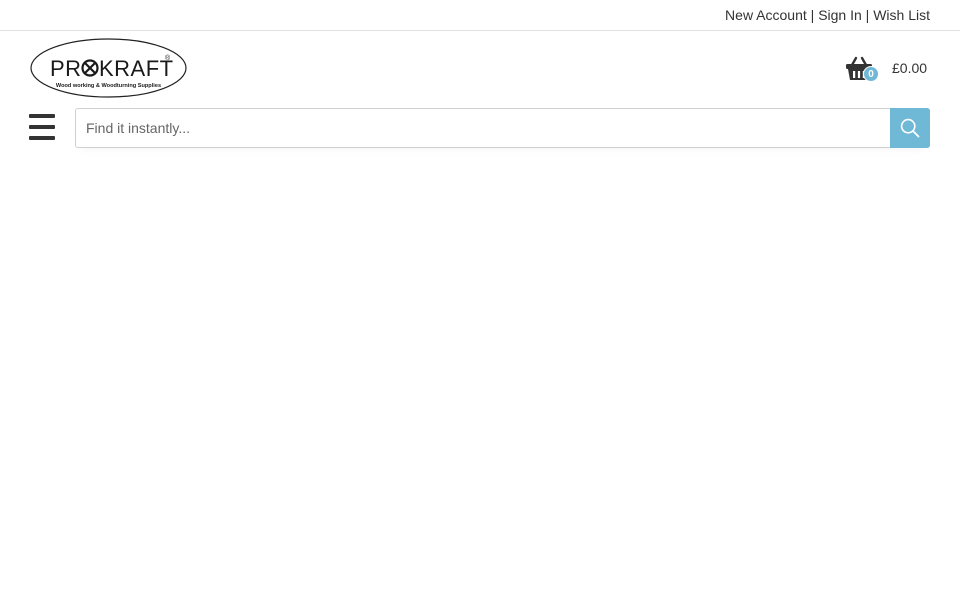 The image size is (960, 600). Describe the element at coordinates (136, 68) in the screenshot. I see `svg-text: KRAFT` at that location.